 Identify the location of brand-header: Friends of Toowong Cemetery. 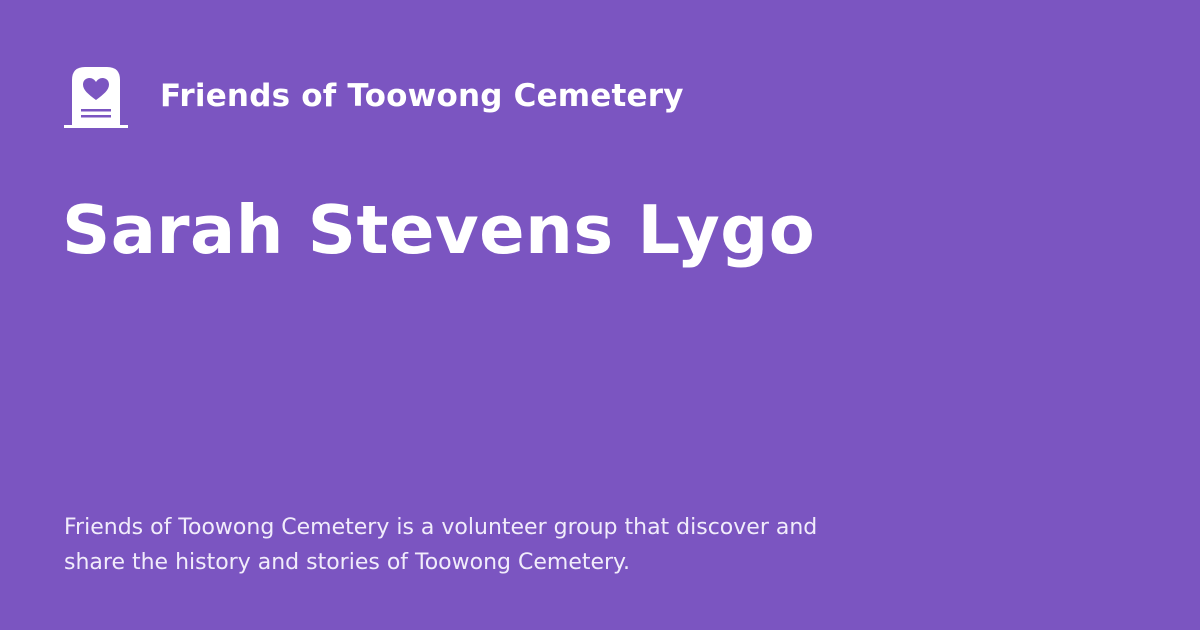
(374, 96).